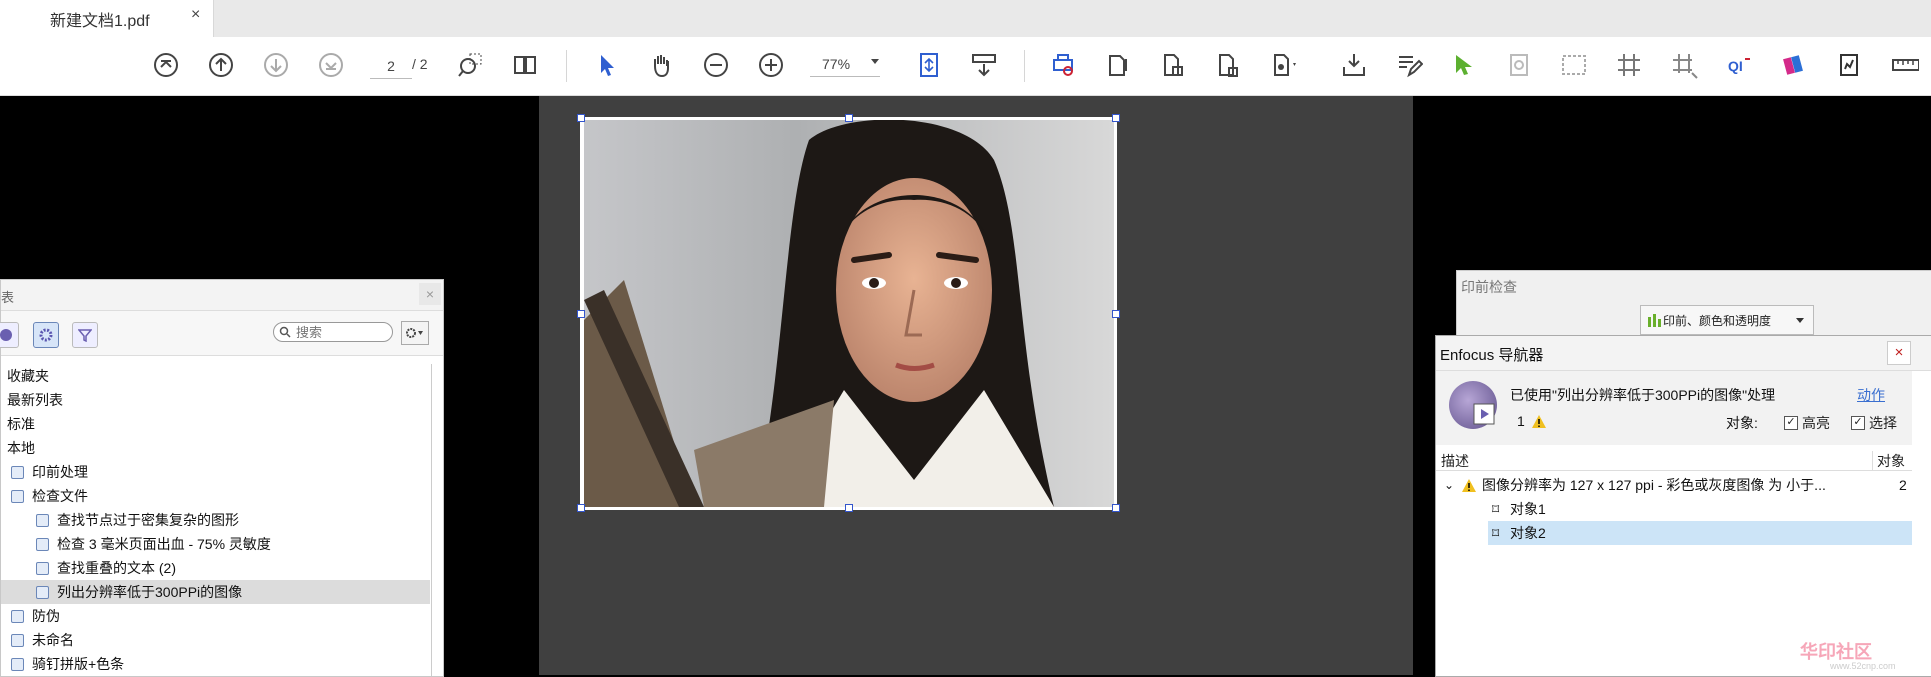 This screenshot has height=677, width=1931. What do you see at coordinates (107, 18) in the screenshot?
I see `document-tab: 新建文档1.pdf ×` at bounding box center [107, 18].